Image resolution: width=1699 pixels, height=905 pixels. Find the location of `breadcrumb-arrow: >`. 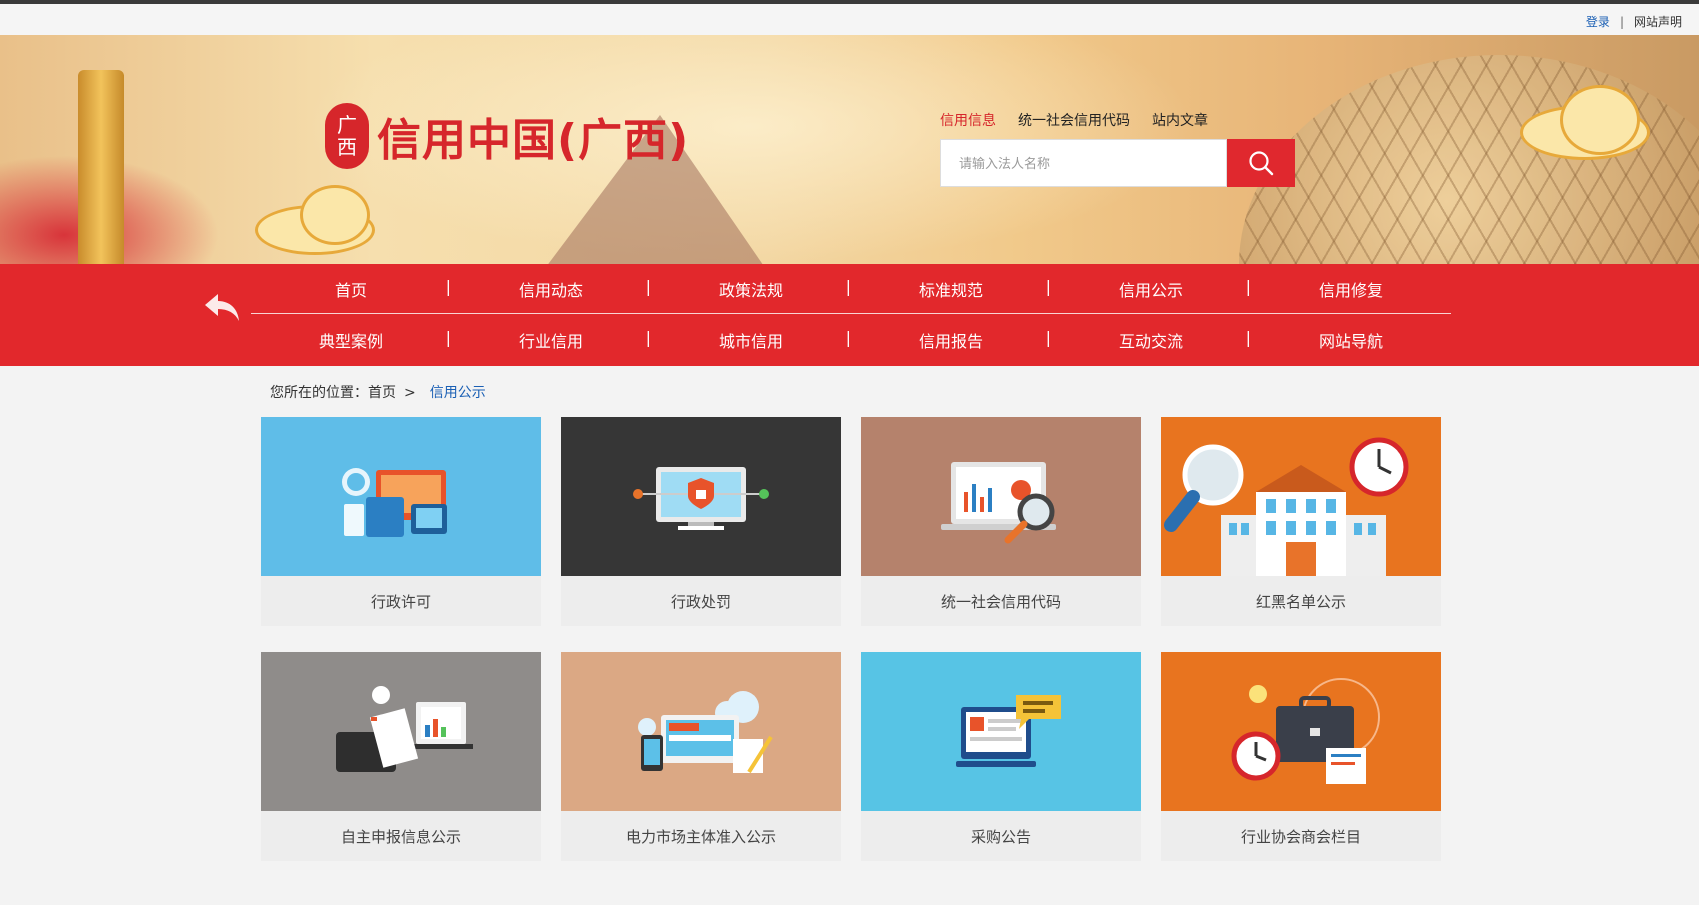

breadcrumb-arrow: > is located at coordinates (410, 393).